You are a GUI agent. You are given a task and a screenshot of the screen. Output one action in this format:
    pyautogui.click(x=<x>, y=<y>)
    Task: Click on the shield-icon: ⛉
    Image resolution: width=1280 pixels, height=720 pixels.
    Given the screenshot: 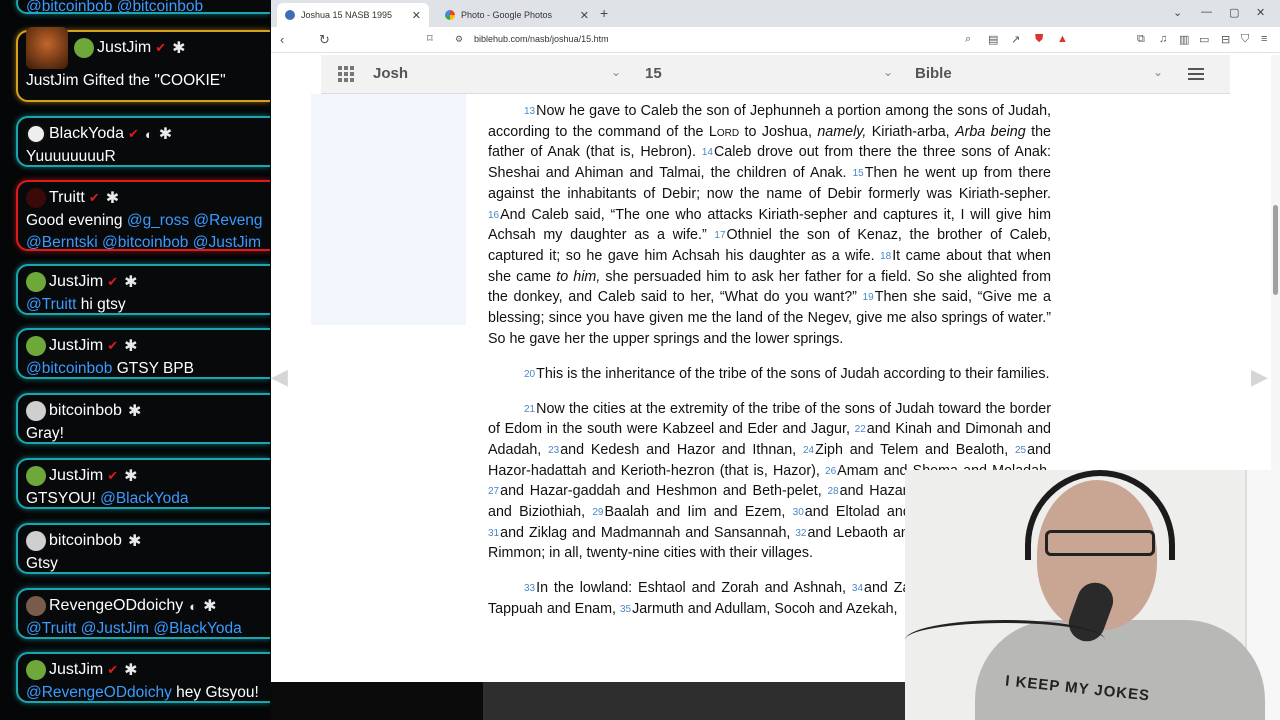 What is the action you would take?
    pyautogui.click(x=1245, y=39)
    